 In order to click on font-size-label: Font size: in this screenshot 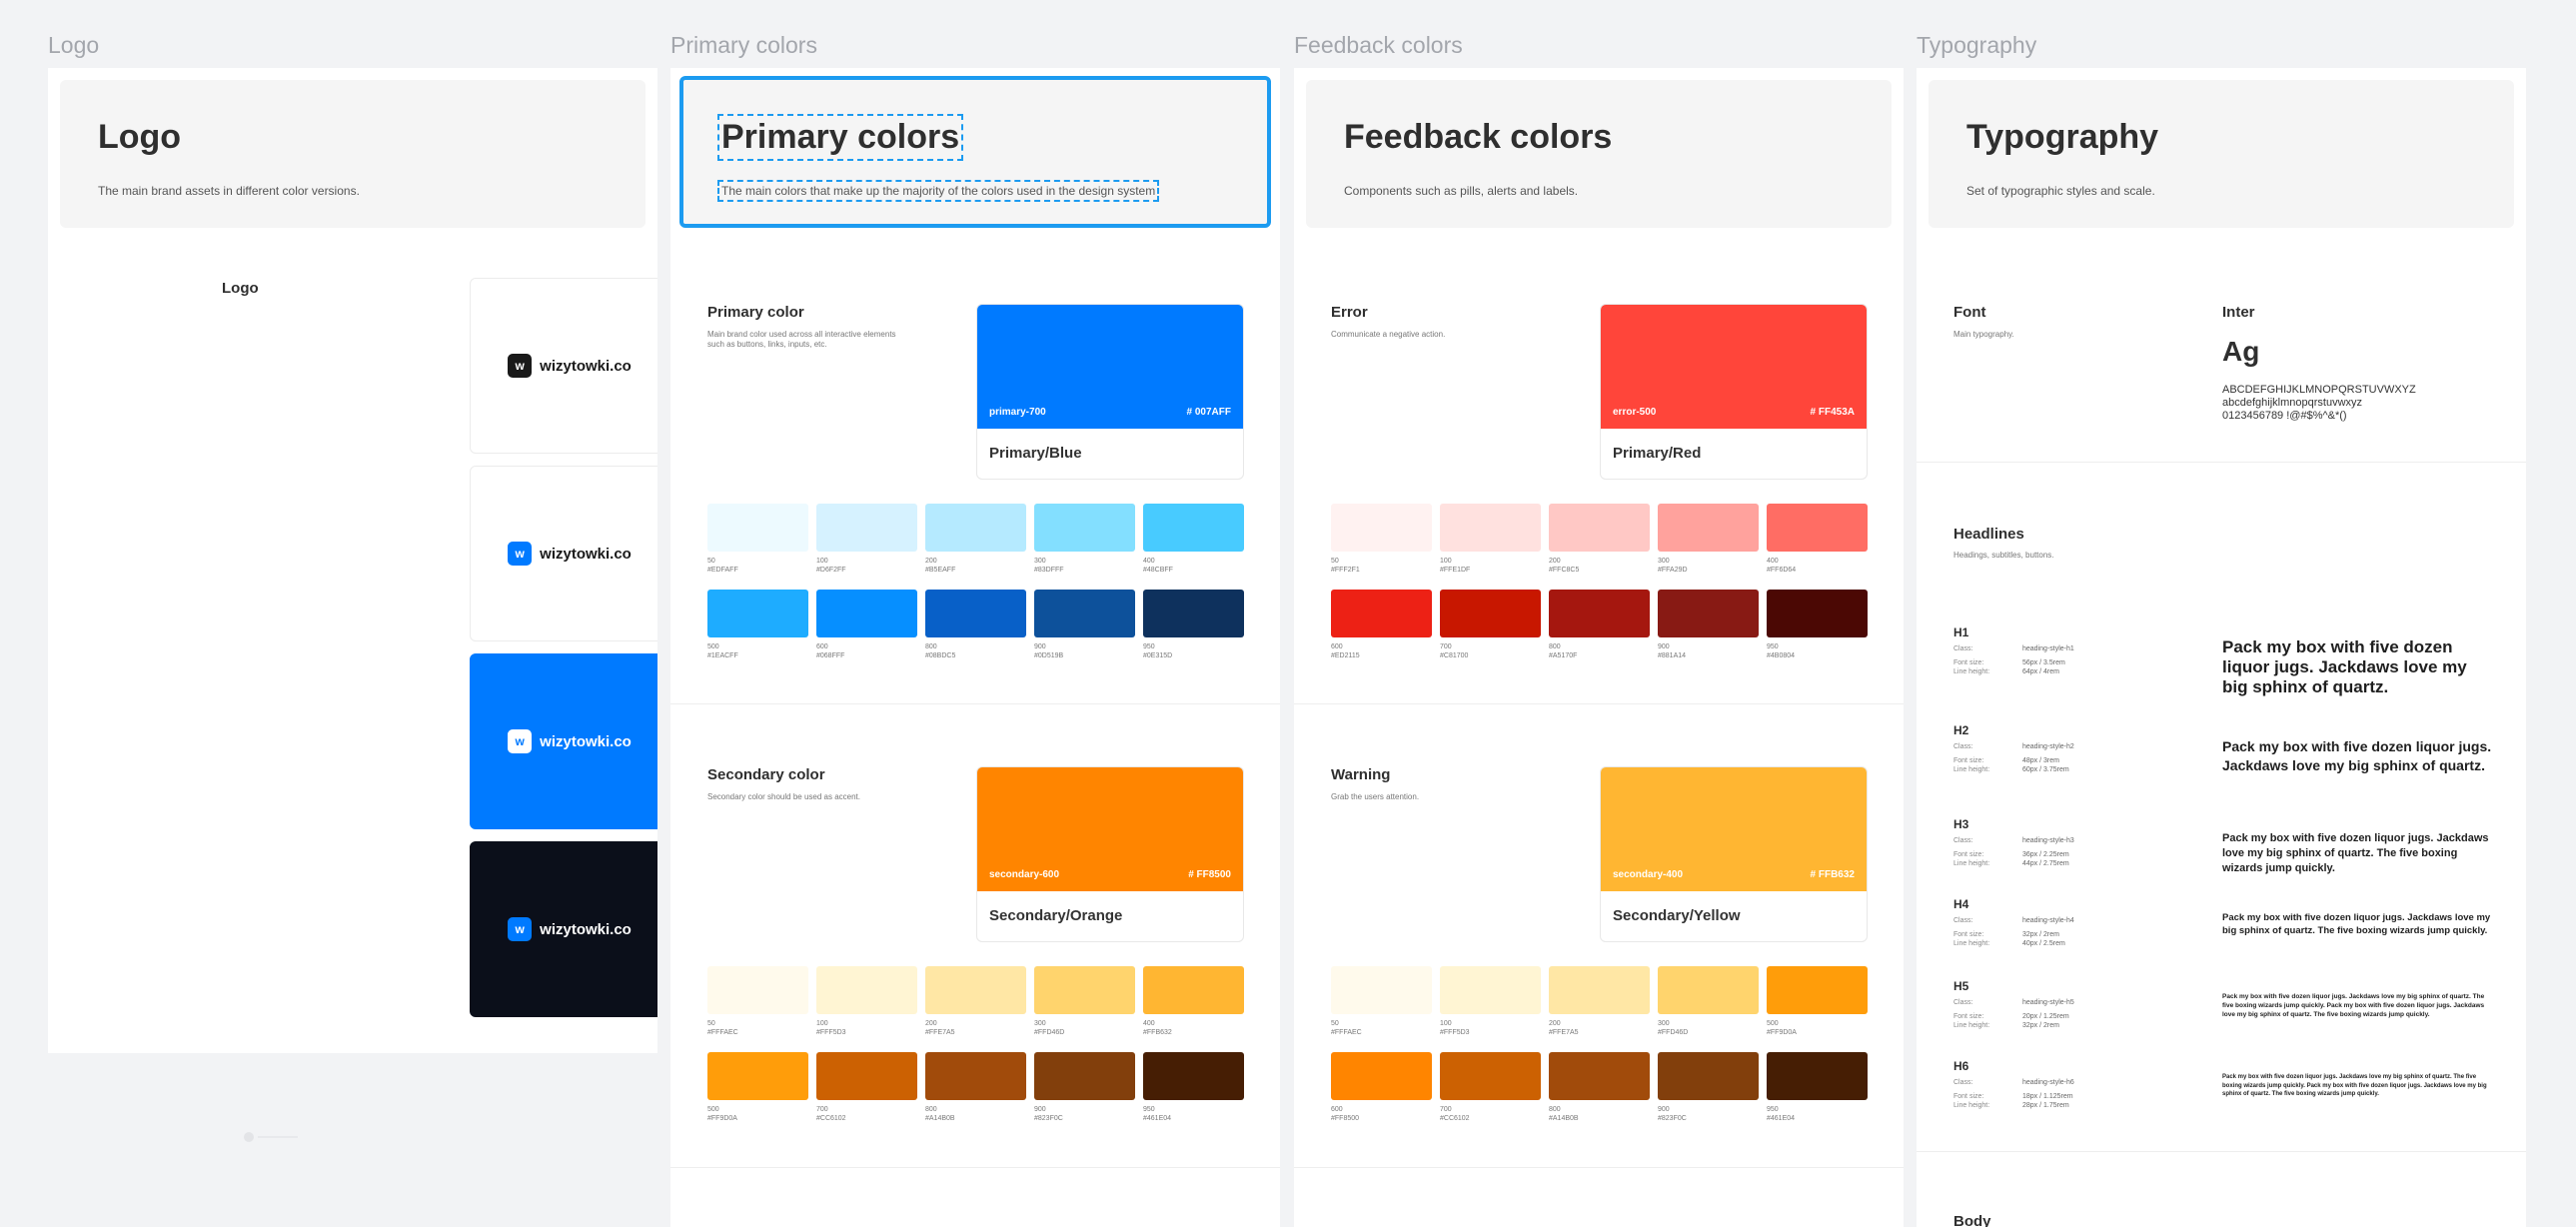, I will do `click(1968, 1096)`.